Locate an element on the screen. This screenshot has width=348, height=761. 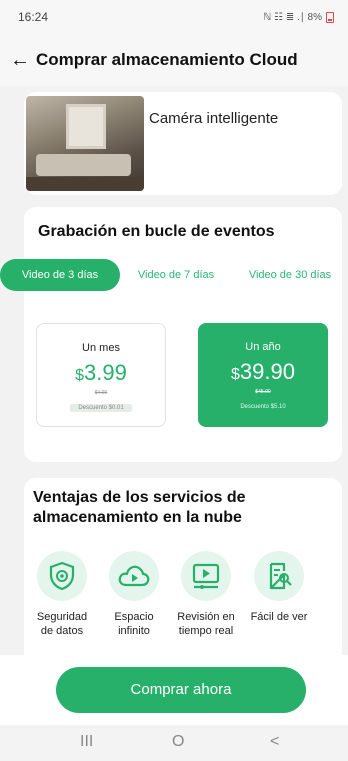
system-nav-bar: III O < is located at coordinates (174, 743).